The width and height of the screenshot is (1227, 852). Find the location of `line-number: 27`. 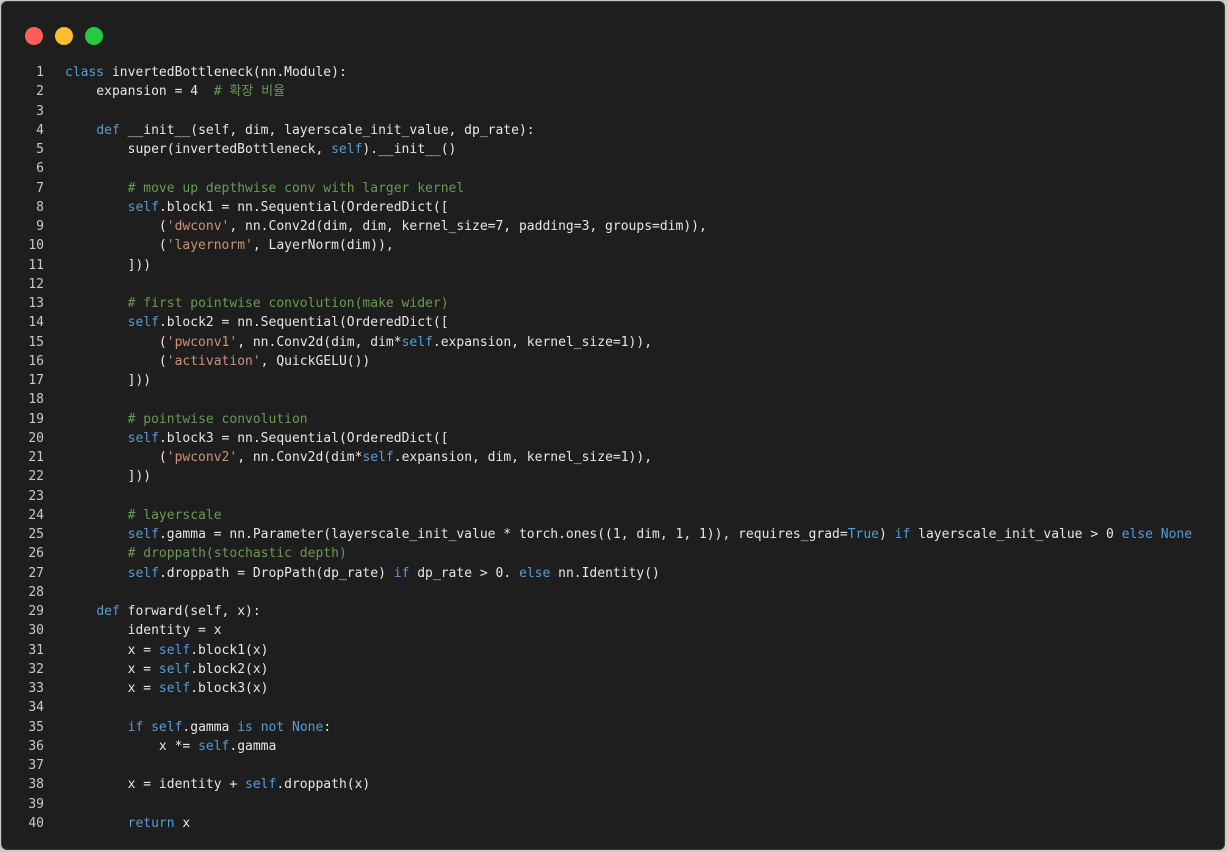

line-number: 27 is located at coordinates (36, 573).